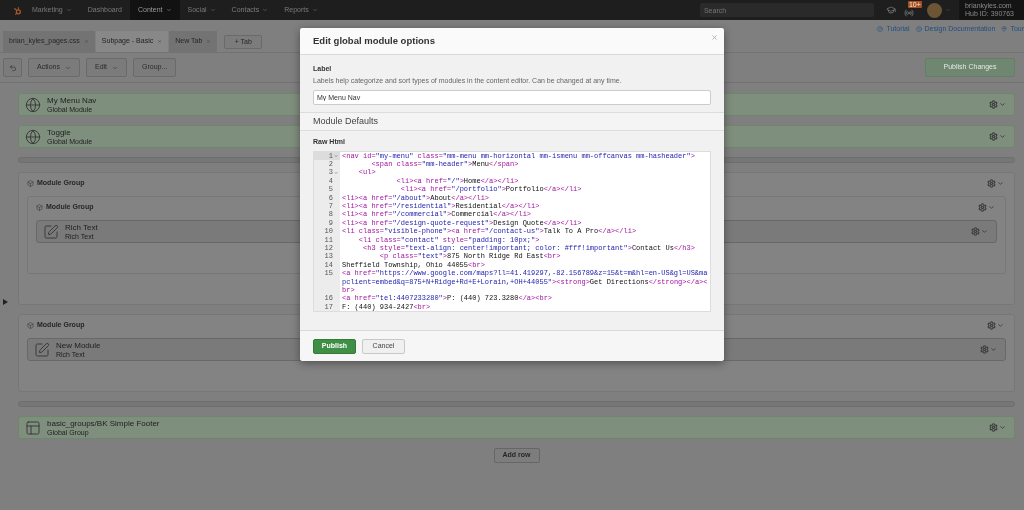 The image size is (1024, 510). What do you see at coordinates (346, 121) in the screenshot?
I see `section-title: Module Defaults` at bounding box center [346, 121].